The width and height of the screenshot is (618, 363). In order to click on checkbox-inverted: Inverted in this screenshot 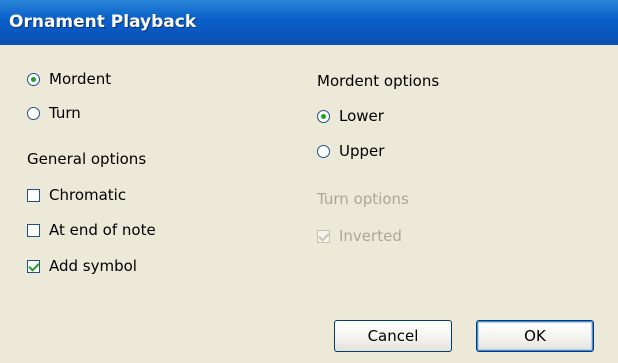, I will do `click(359, 236)`.